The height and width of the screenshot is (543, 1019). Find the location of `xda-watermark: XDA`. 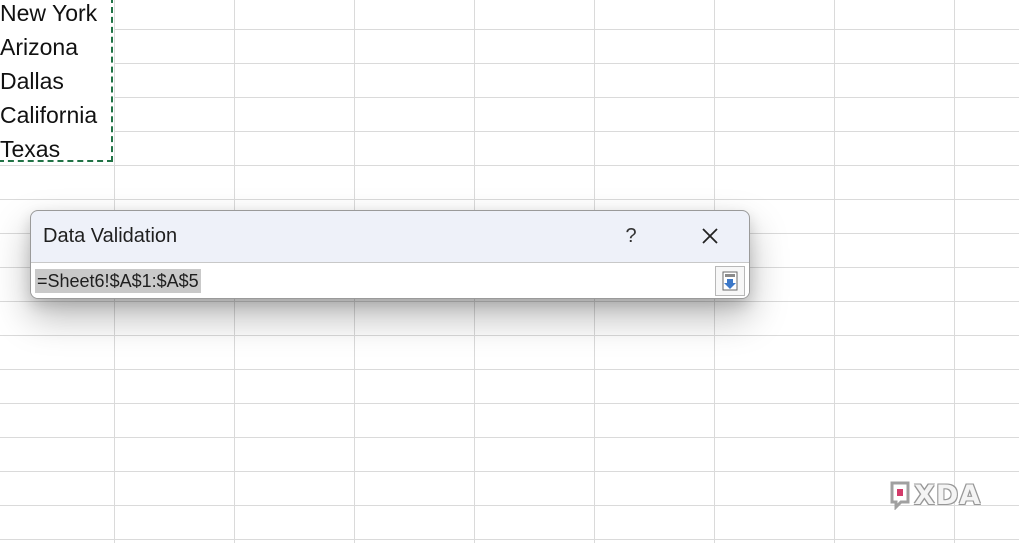

xda-watermark: XDA is located at coordinates (934, 495).